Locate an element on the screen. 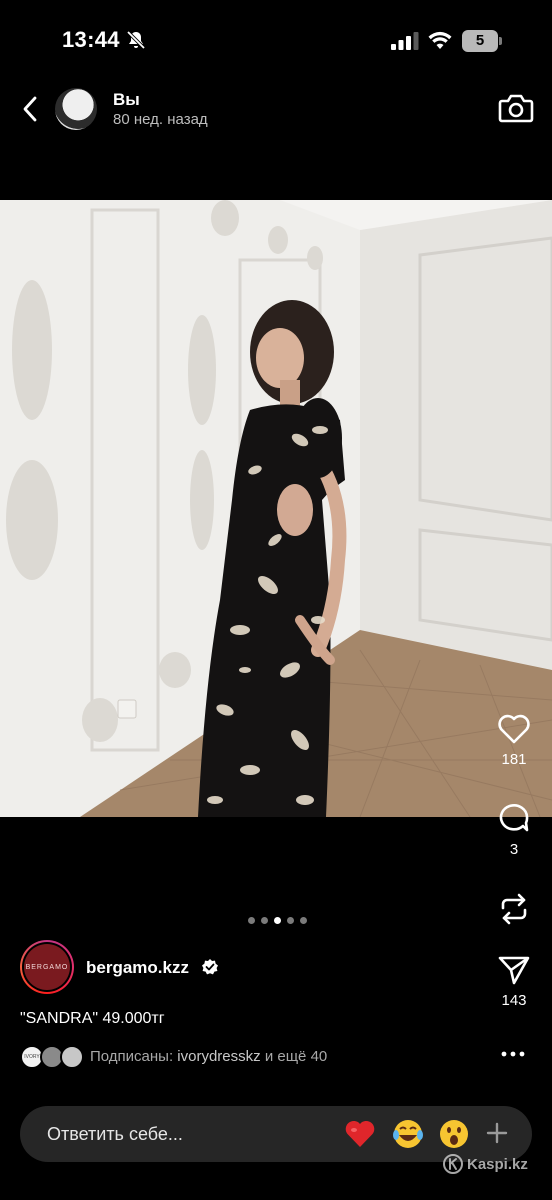 This screenshot has height=1200, width=552. avatar is located at coordinates (76, 109).